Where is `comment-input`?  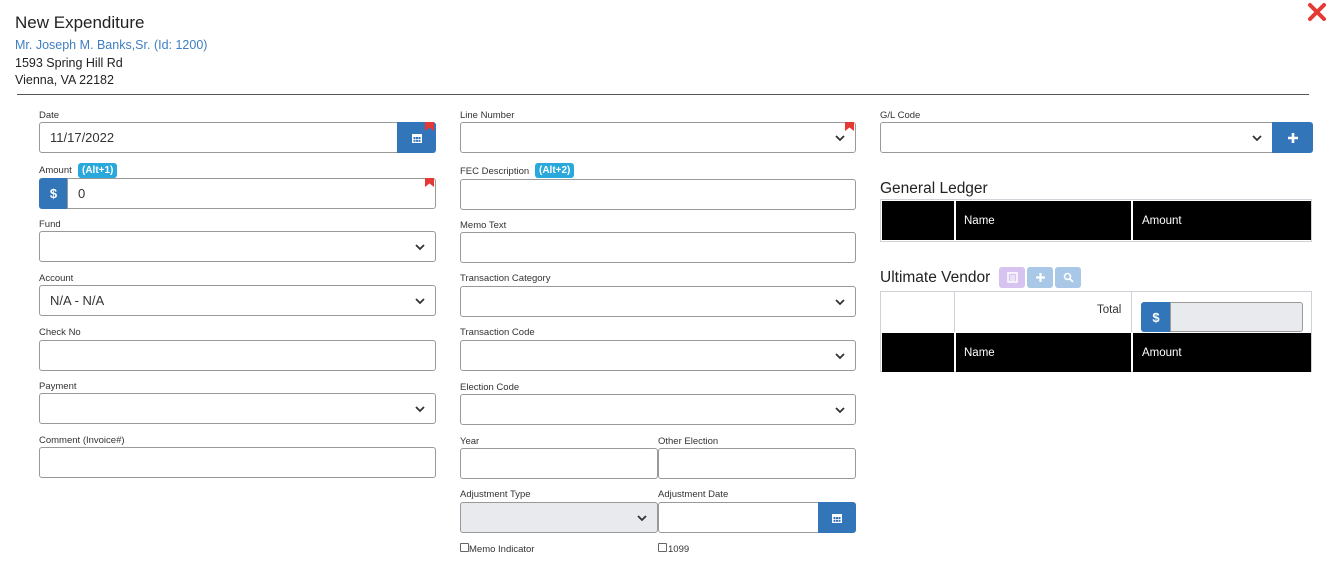
comment-input is located at coordinates (237, 462).